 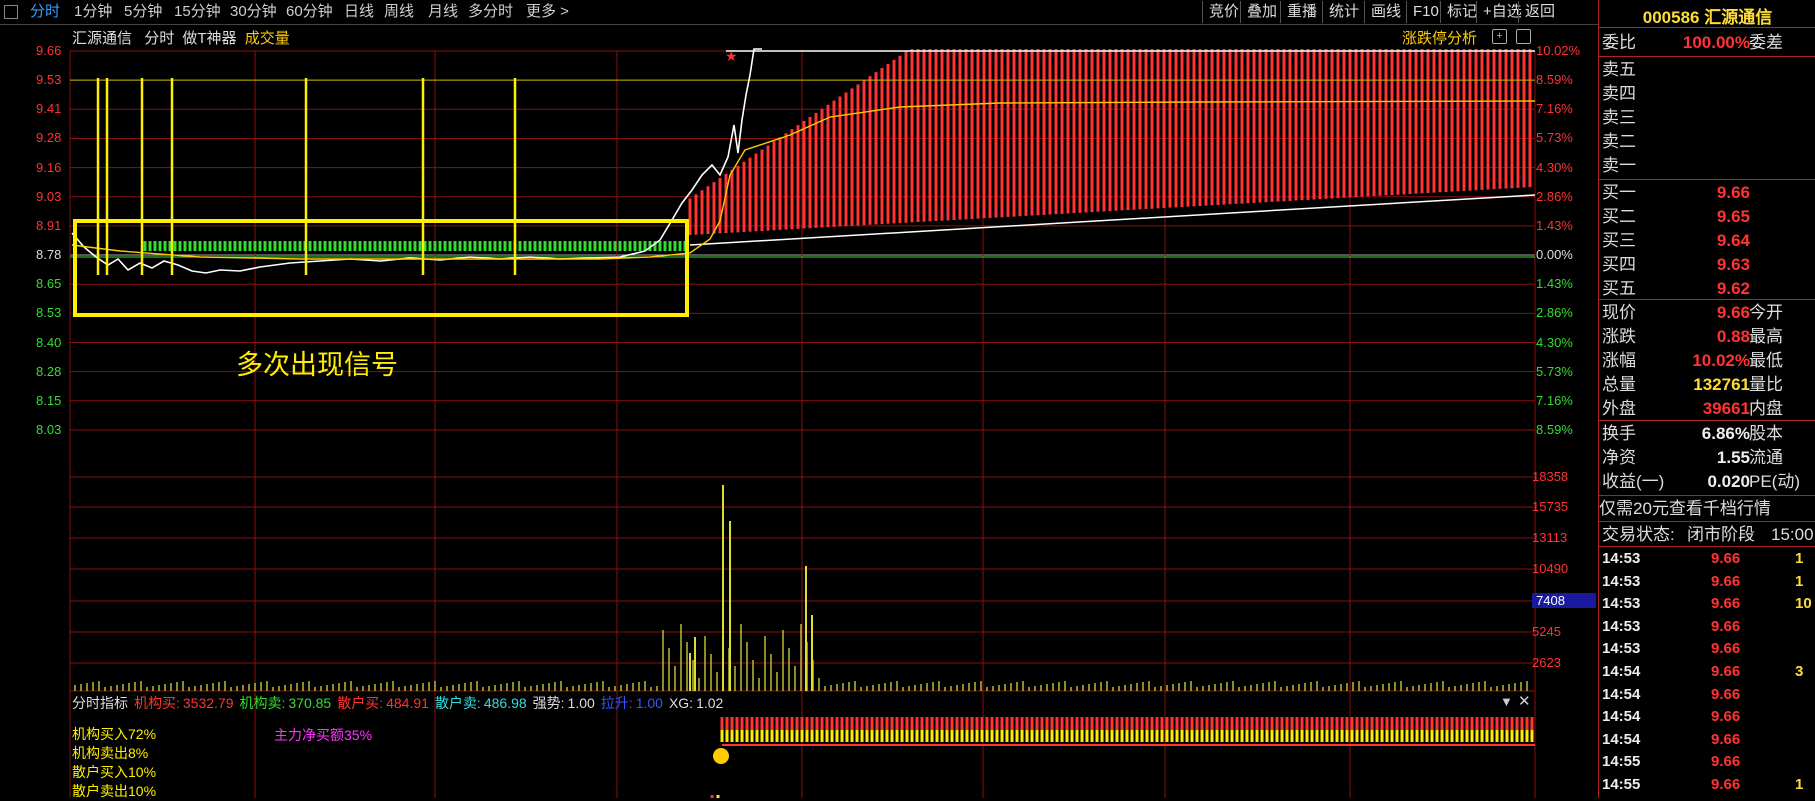 What do you see at coordinates (1546, 662) in the screenshot?
I see `volume-tick: 2623` at bounding box center [1546, 662].